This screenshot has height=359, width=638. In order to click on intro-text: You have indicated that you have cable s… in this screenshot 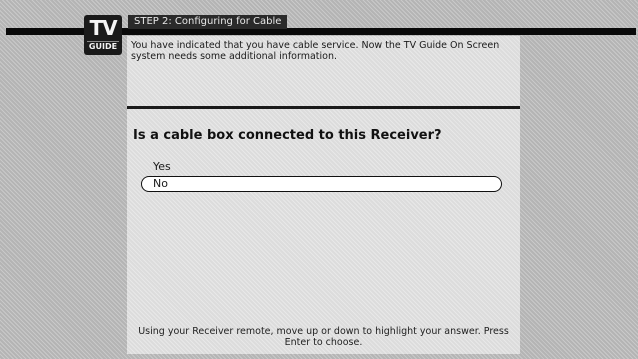, I will do `click(315, 51)`.